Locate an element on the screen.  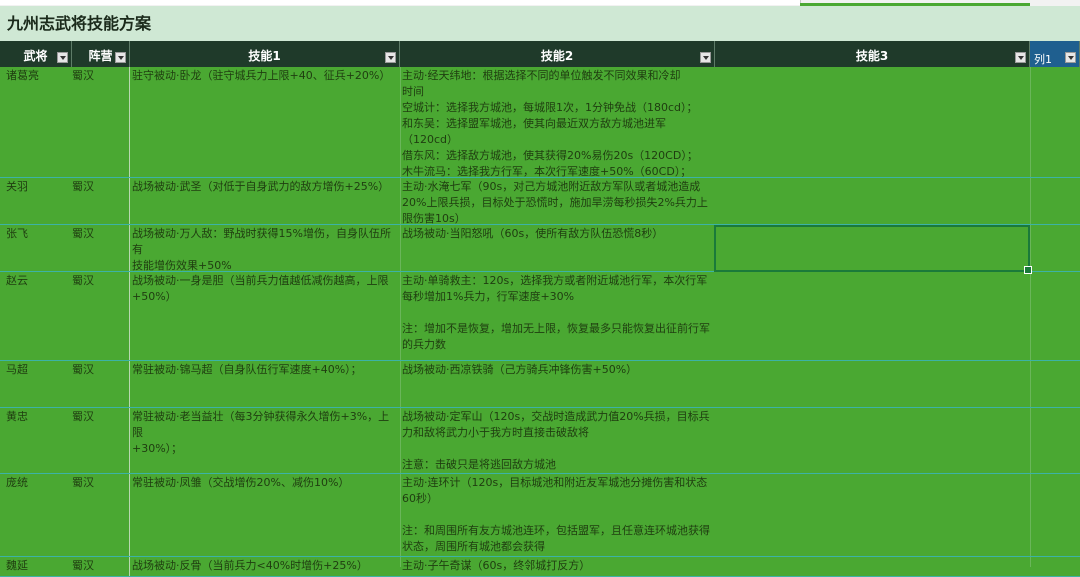
header-skill3: 技能3 is located at coordinates (872, 54).